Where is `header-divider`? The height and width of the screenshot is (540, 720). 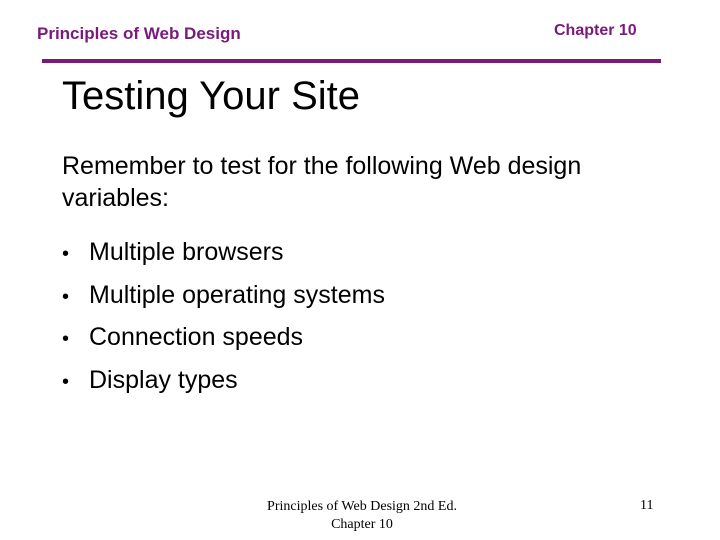 header-divider is located at coordinates (351, 61).